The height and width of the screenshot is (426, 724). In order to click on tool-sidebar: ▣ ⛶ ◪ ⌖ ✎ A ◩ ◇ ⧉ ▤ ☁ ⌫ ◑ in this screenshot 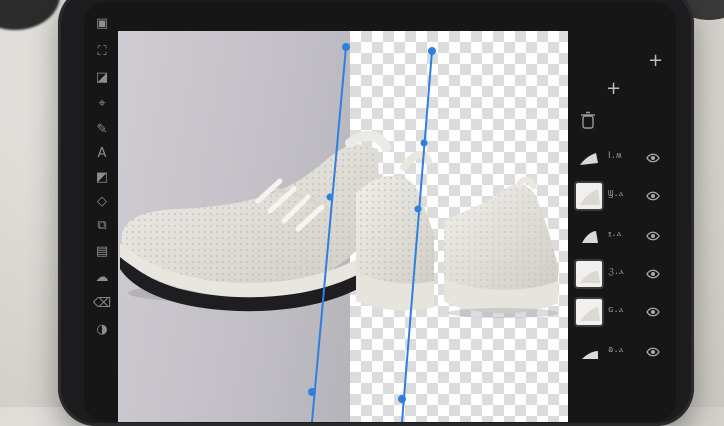, I will do `click(103, 212)`.